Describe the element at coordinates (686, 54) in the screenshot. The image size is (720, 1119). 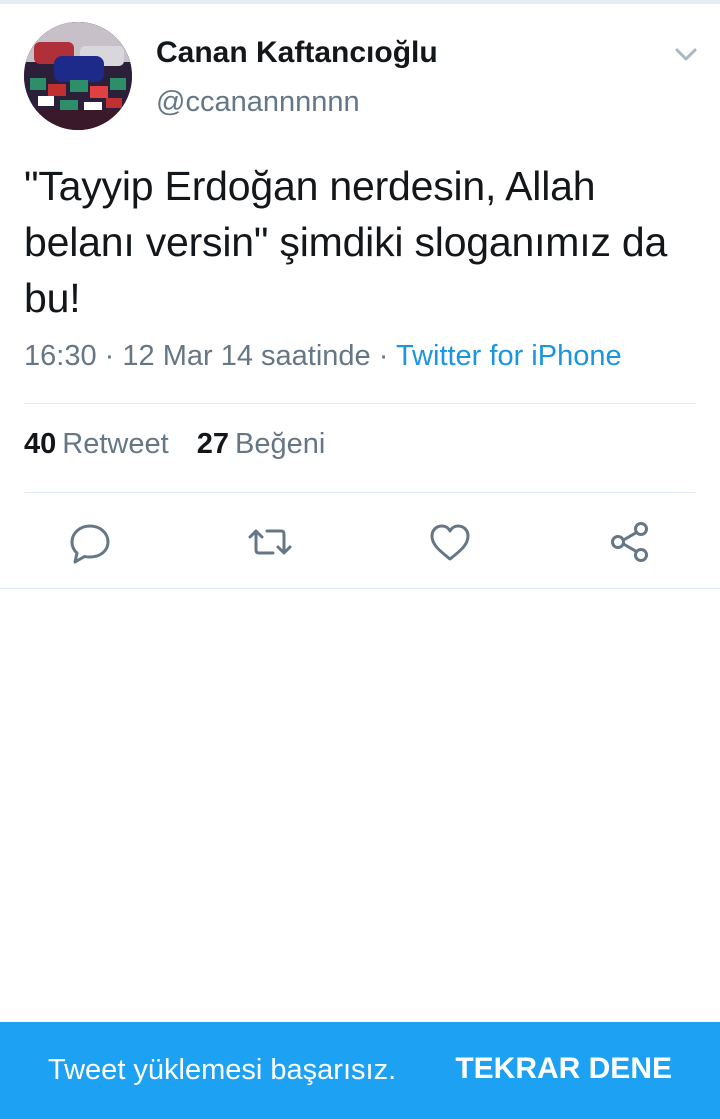
I see `chevron-down-icon` at that location.